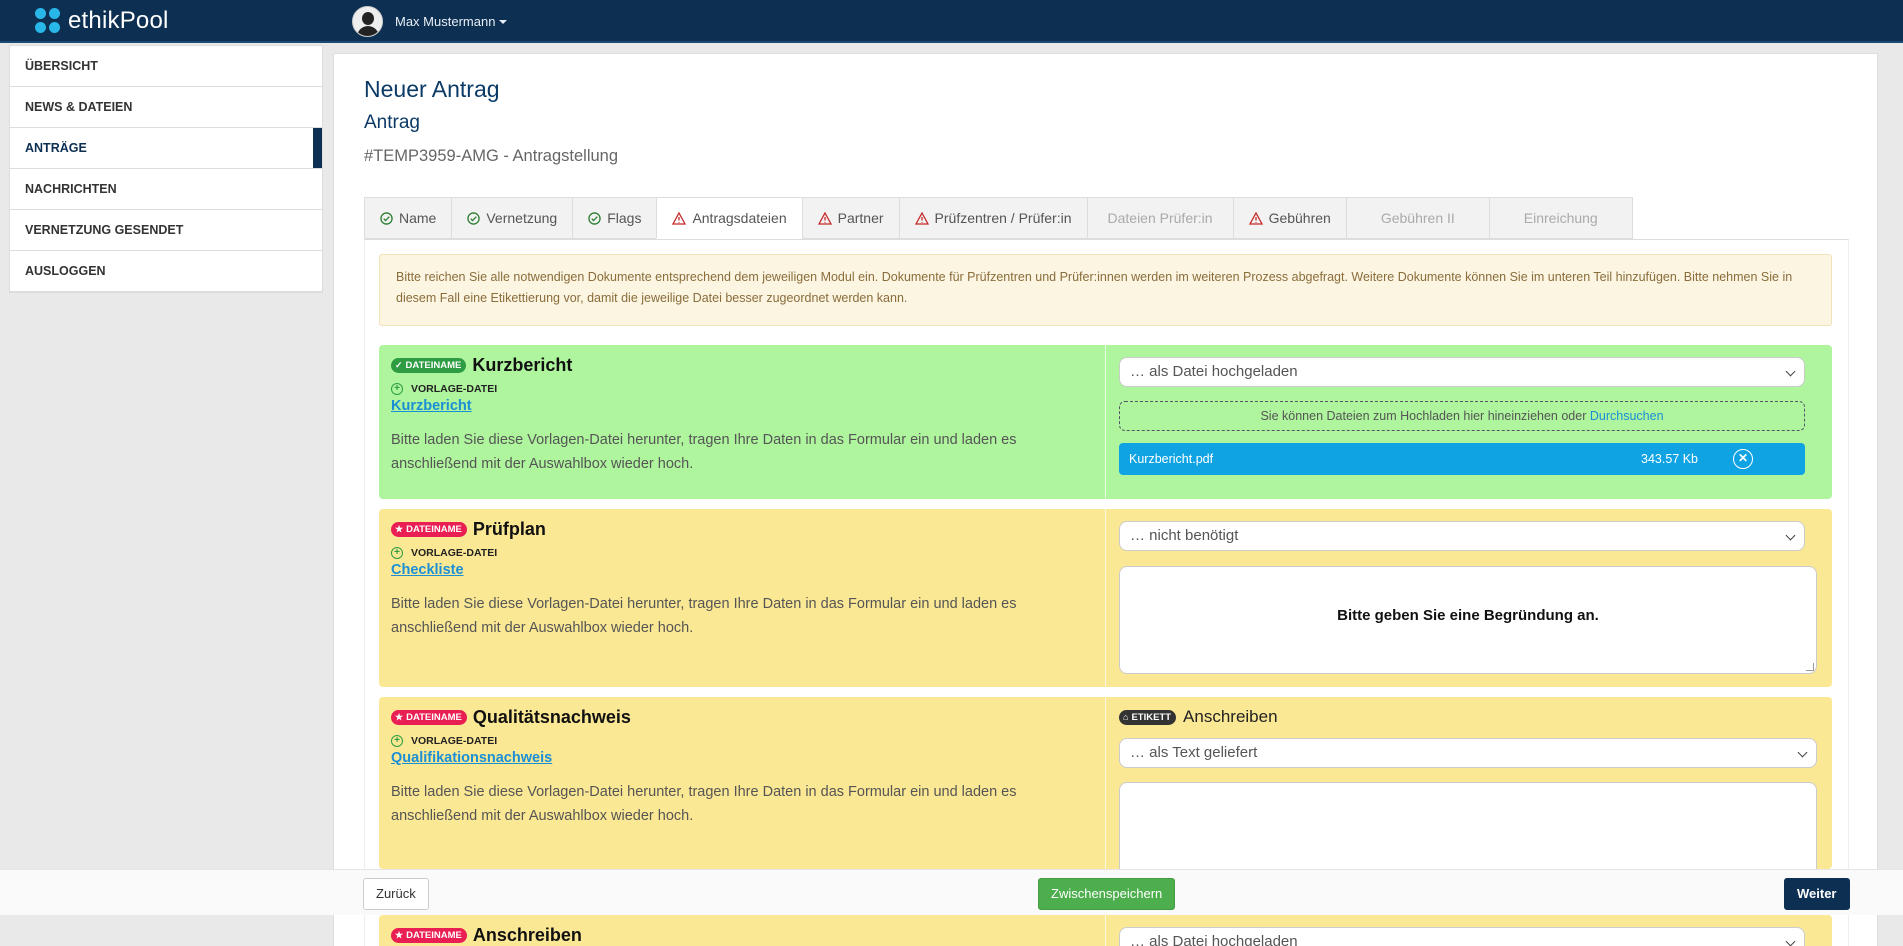  Describe the element at coordinates (1462, 536) in the screenshot. I see `upload-mode-select: … nicht benötigt` at that location.